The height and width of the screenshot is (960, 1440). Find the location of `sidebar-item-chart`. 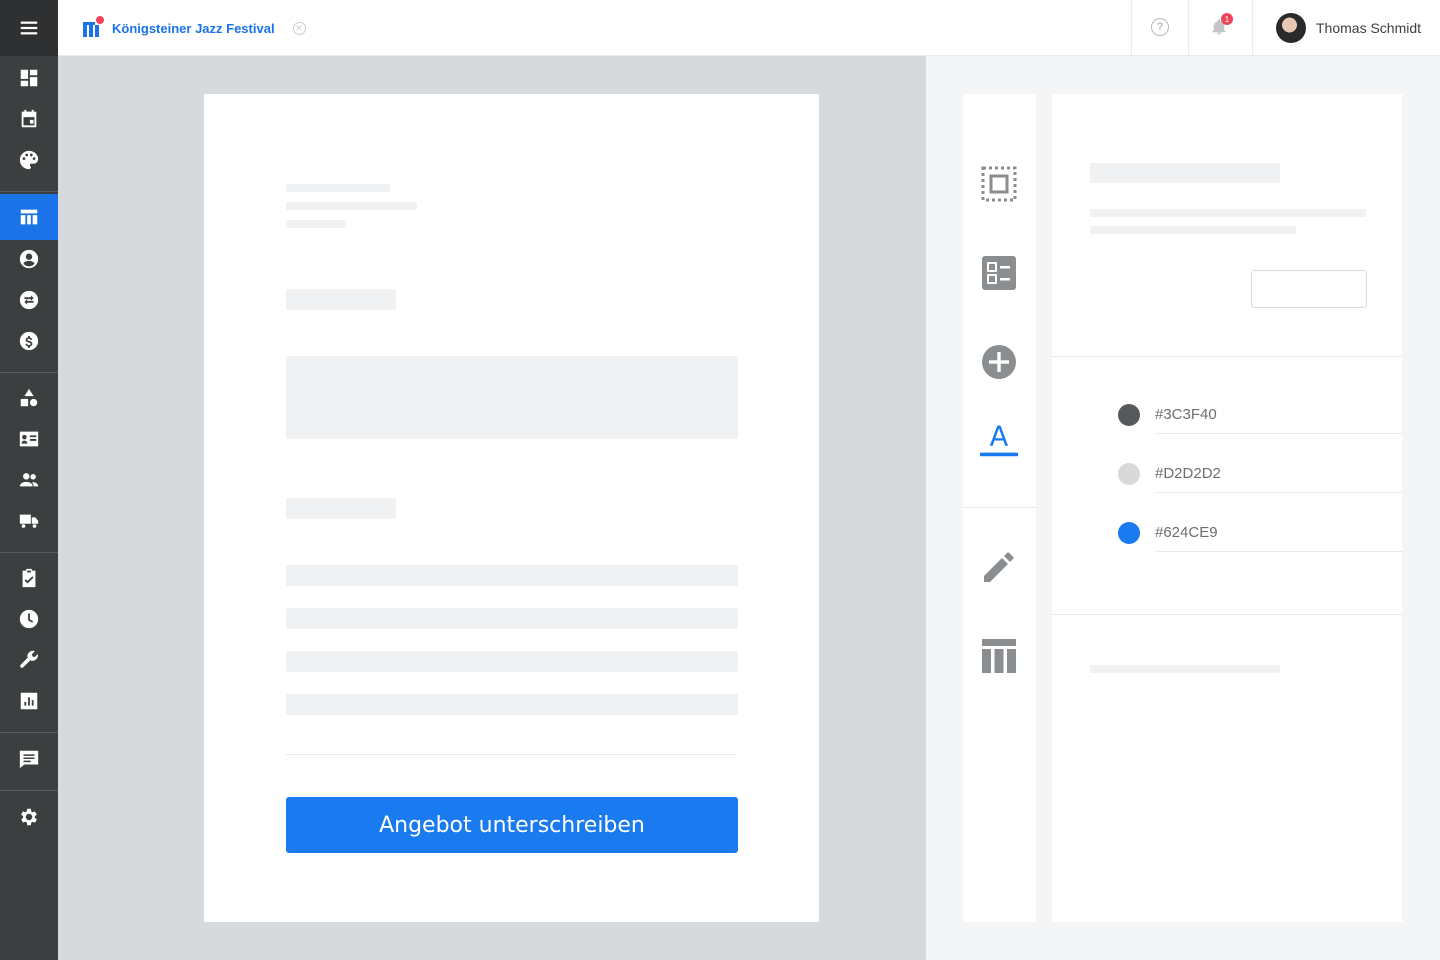

sidebar-item-chart is located at coordinates (29, 701).